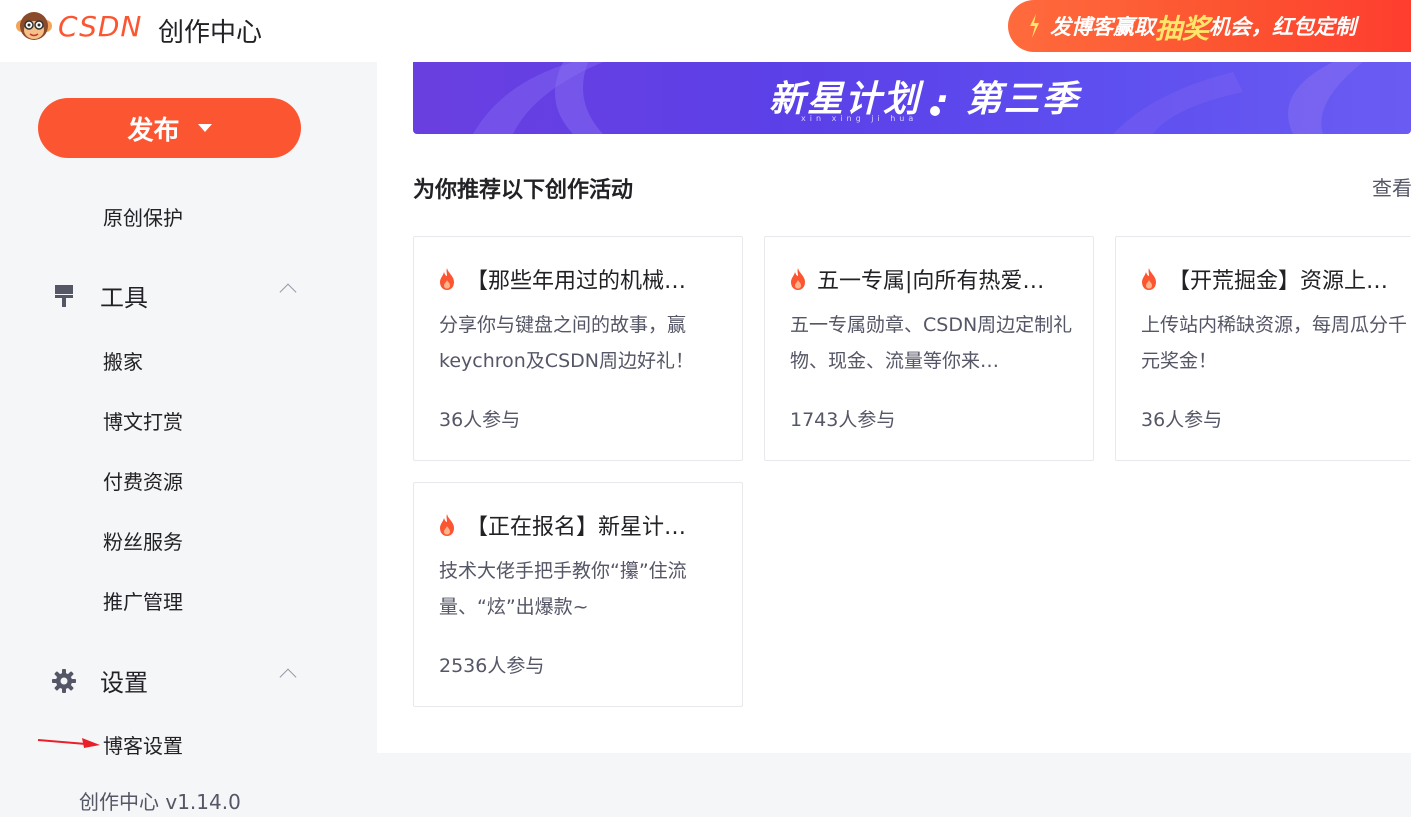  I want to click on red-arrow-icon, so click(68, 743).